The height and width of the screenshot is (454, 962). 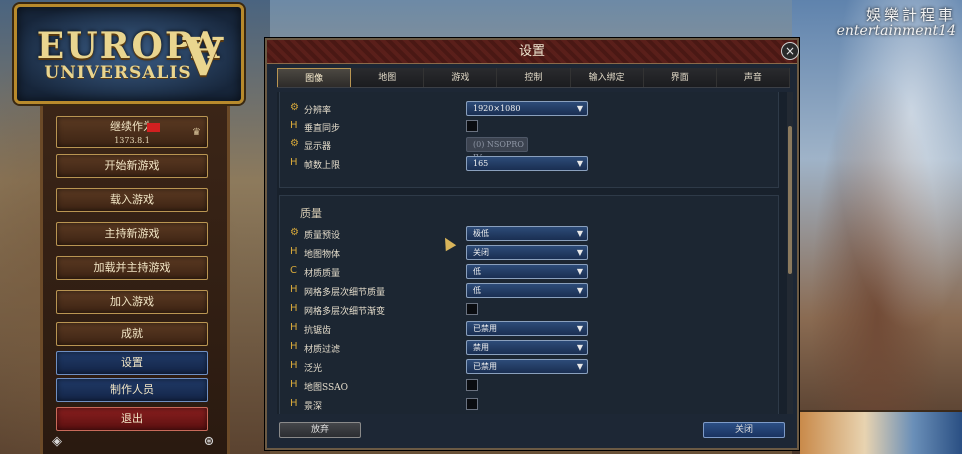 I want to click on quality-preset-dropdown: 极低 ▼, so click(x=527, y=233).